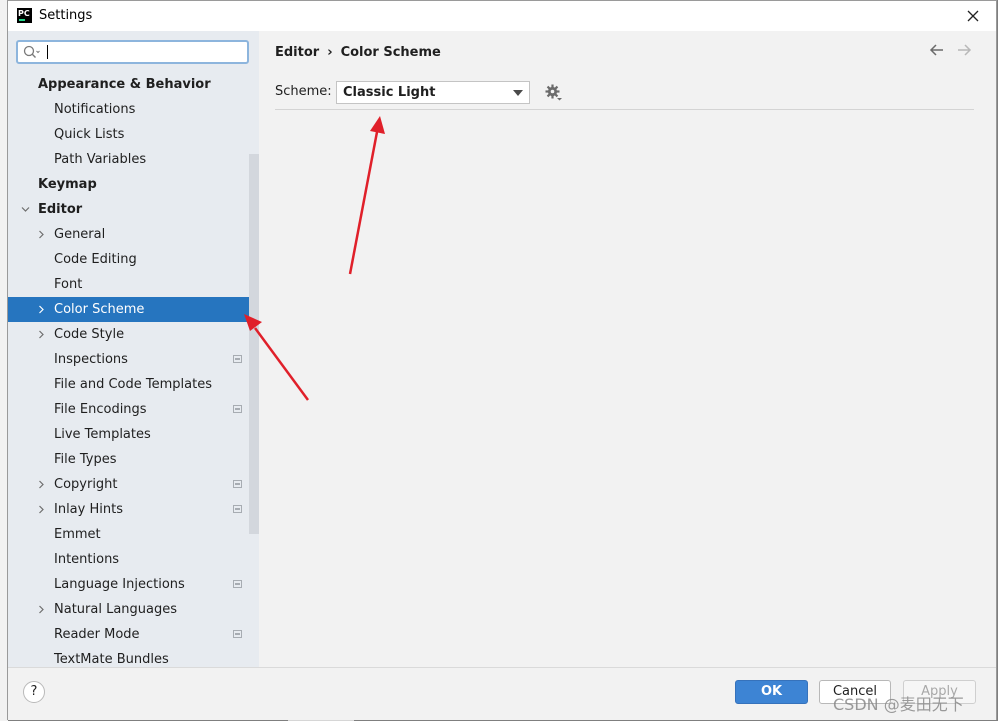 Image resolution: width=998 pixels, height=721 pixels. I want to click on sidebar-item-label: File Types, so click(85, 459).